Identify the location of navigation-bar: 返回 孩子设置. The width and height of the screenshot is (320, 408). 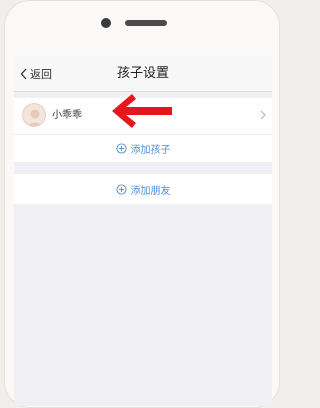
(143, 74).